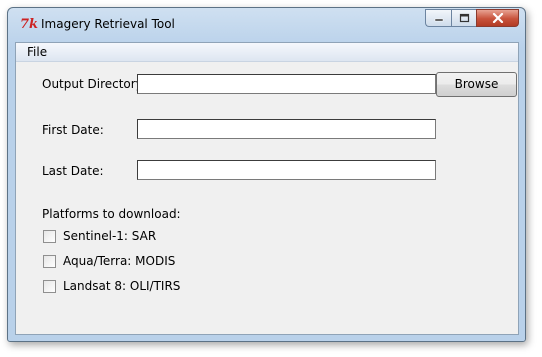  I want to click on window-controls, so click(472, 18).